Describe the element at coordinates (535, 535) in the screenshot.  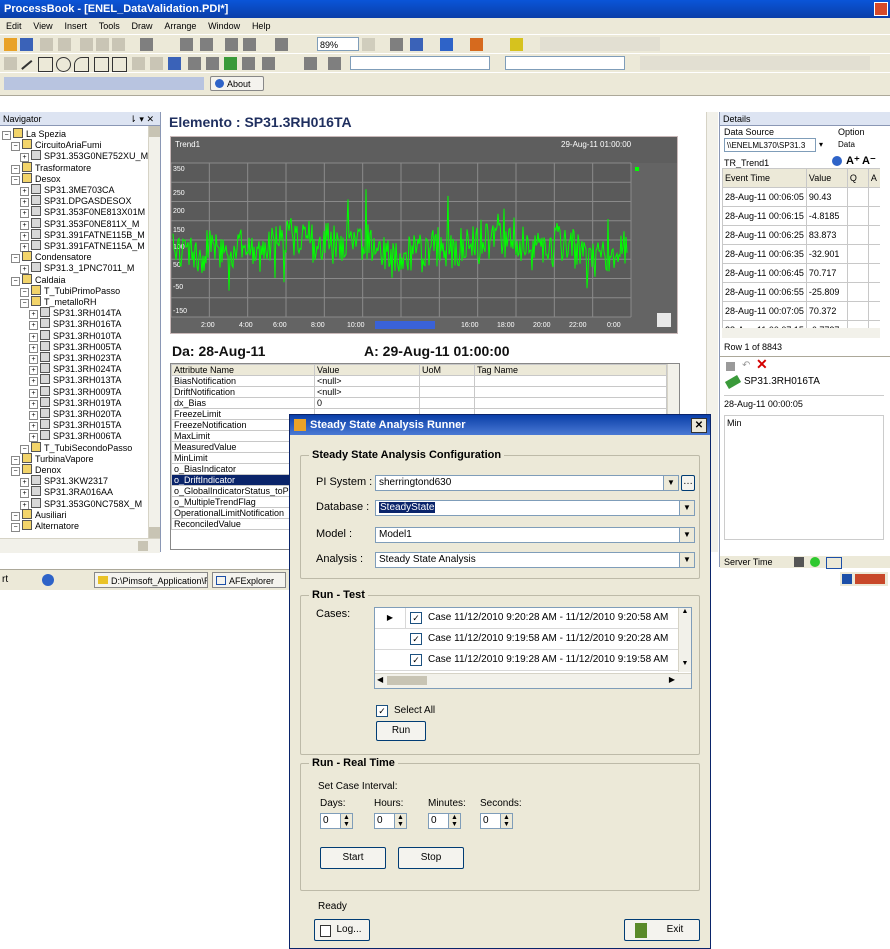
I see `model-combo: Model1 ▼` at that location.